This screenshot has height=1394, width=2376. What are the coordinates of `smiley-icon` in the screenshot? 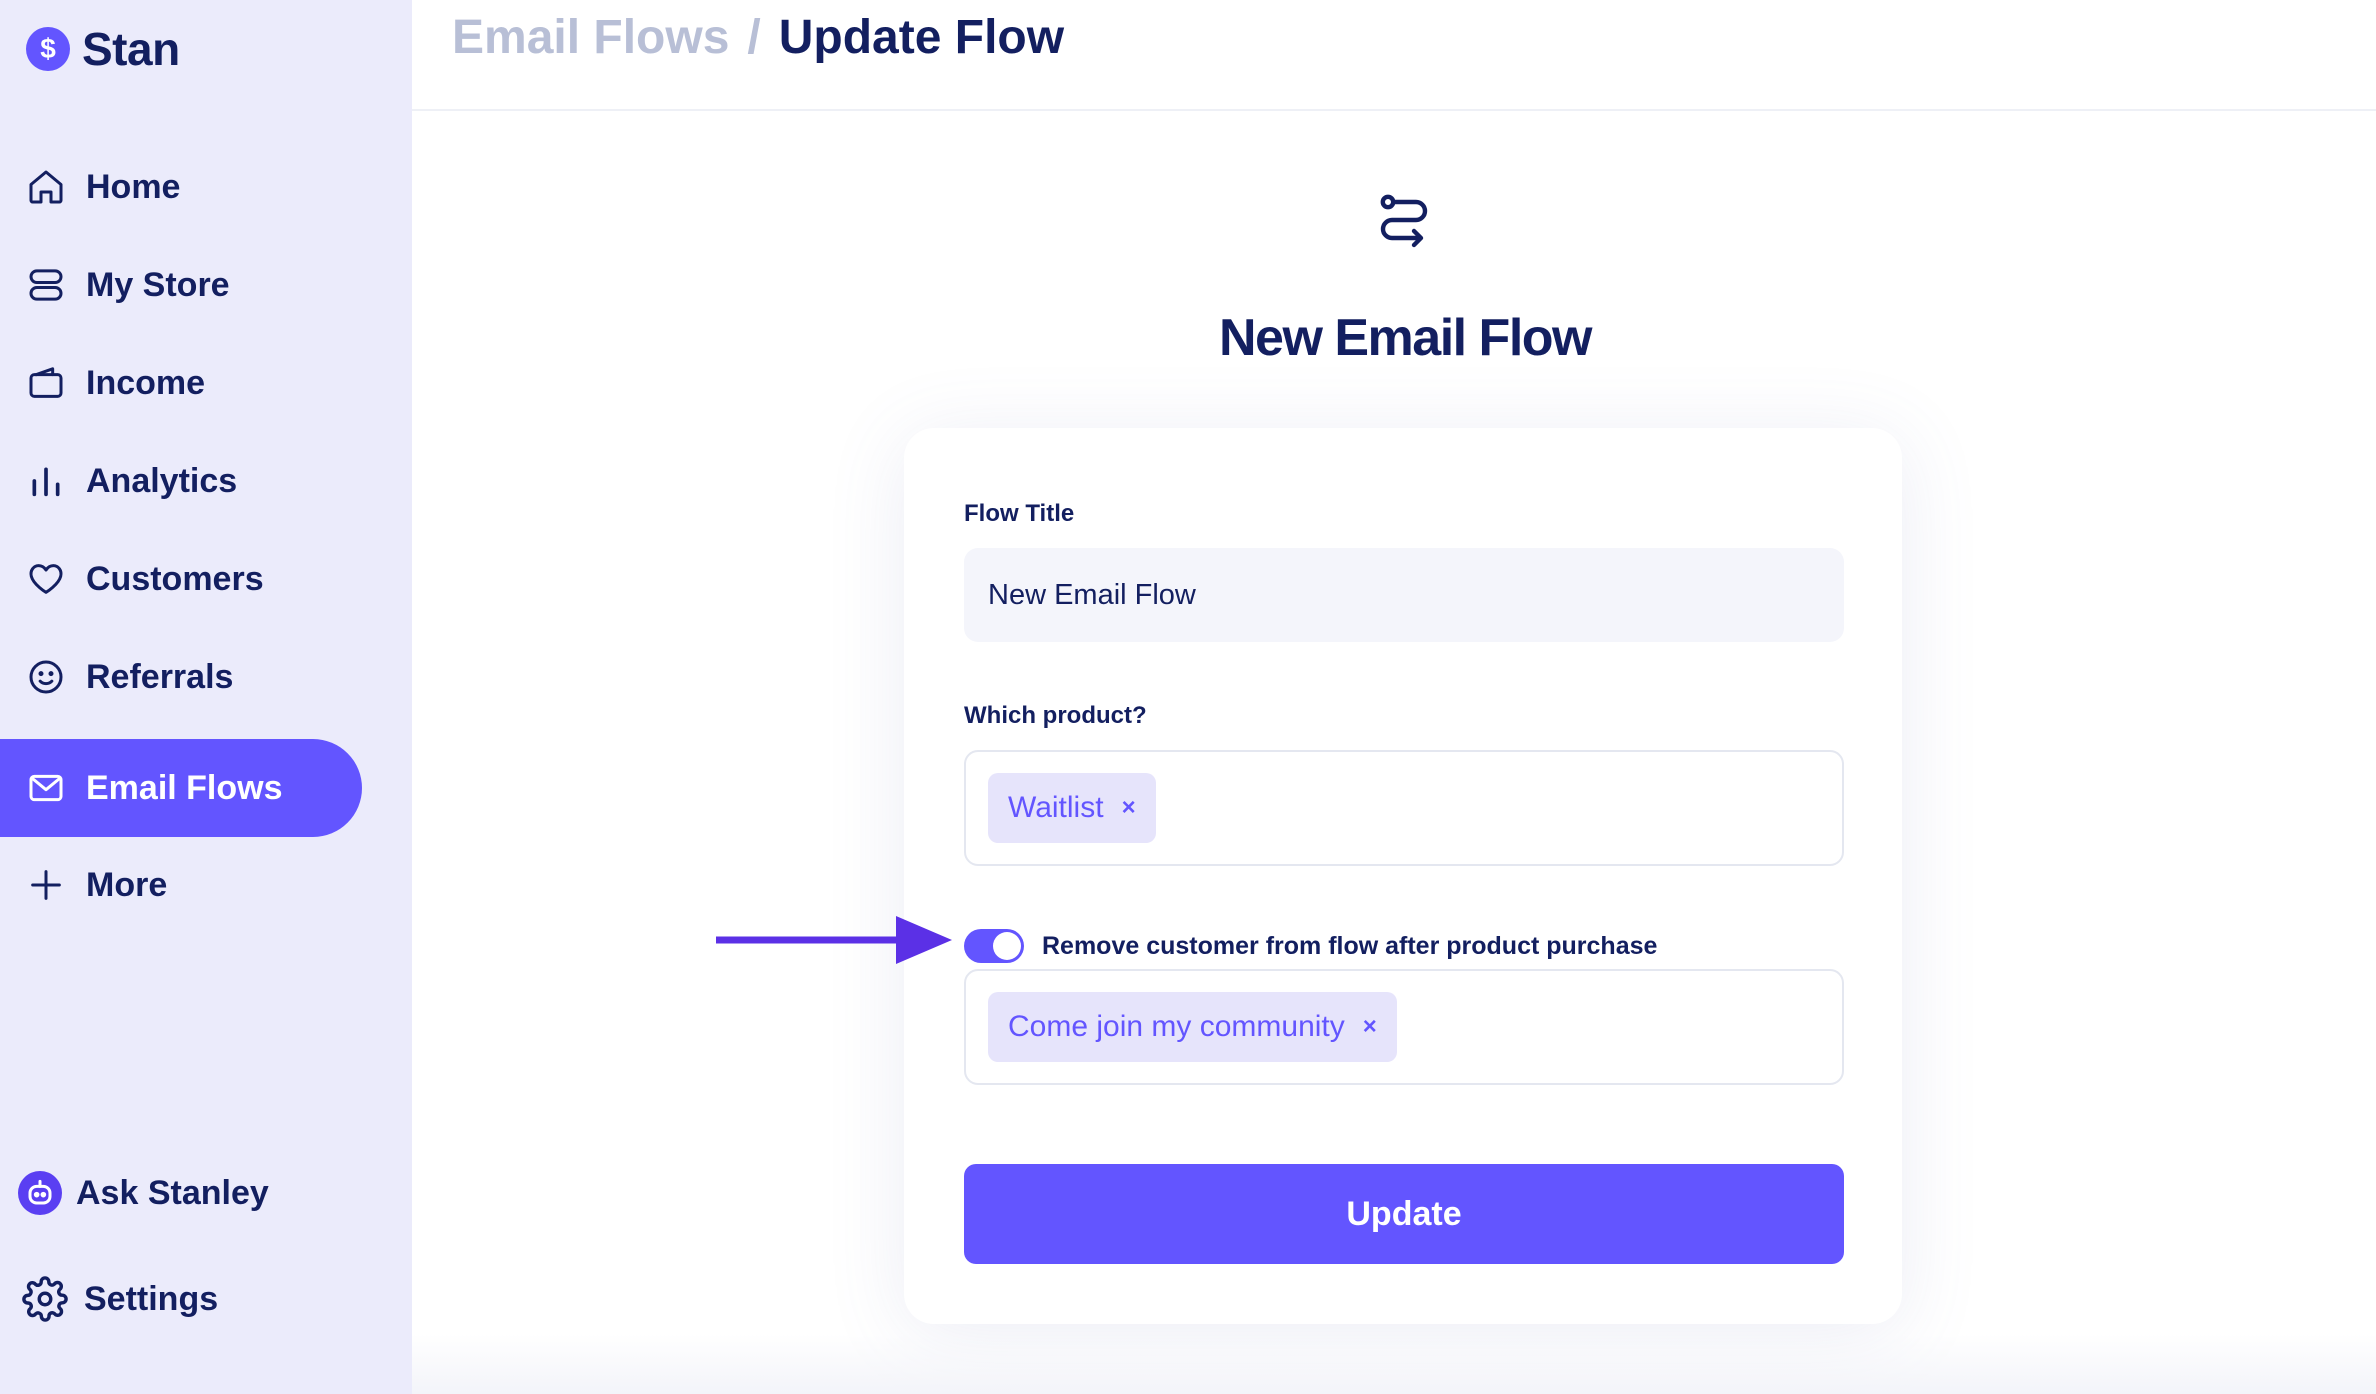 It's located at (46, 677).